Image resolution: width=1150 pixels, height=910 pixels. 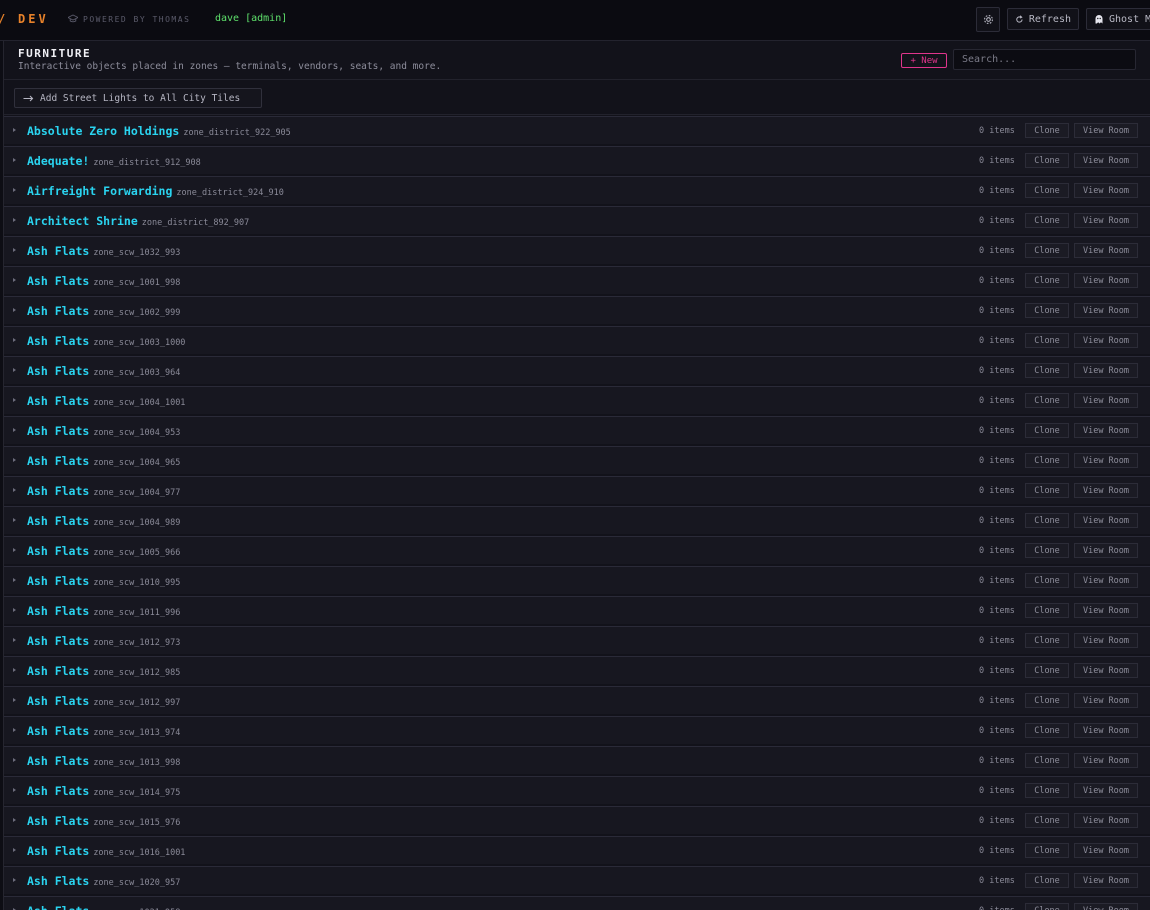 What do you see at coordinates (103, 701) in the screenshot?
I see `zone-name: Ash Flats zone_scw_1012_997` at bounding box center [103, 701].